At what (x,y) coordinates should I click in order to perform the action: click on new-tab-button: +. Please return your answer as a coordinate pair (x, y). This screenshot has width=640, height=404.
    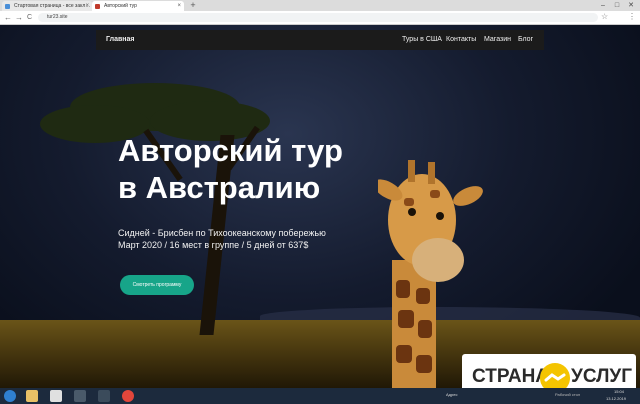
    Looking at the image, I should click on (193, 5).